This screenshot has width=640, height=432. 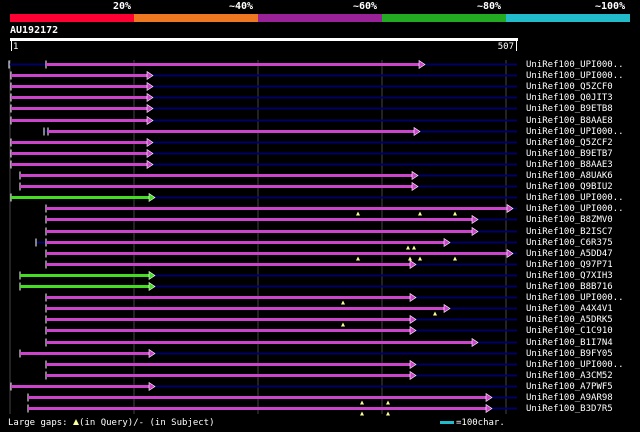 I want to click on hit-label: UniRef100_Q7XIH3, so click(x=569, y=276).